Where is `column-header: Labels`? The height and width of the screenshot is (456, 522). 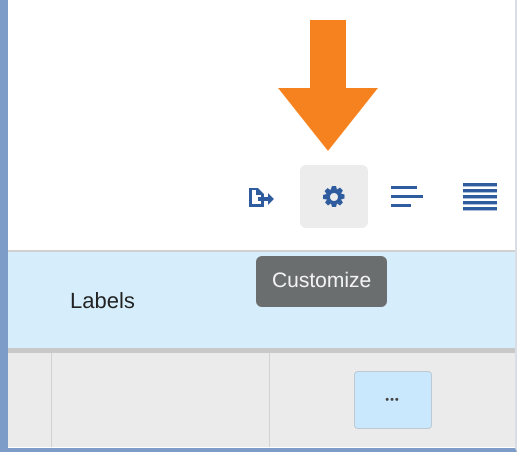 column-header: Labels is located at coordinates (102, 300).